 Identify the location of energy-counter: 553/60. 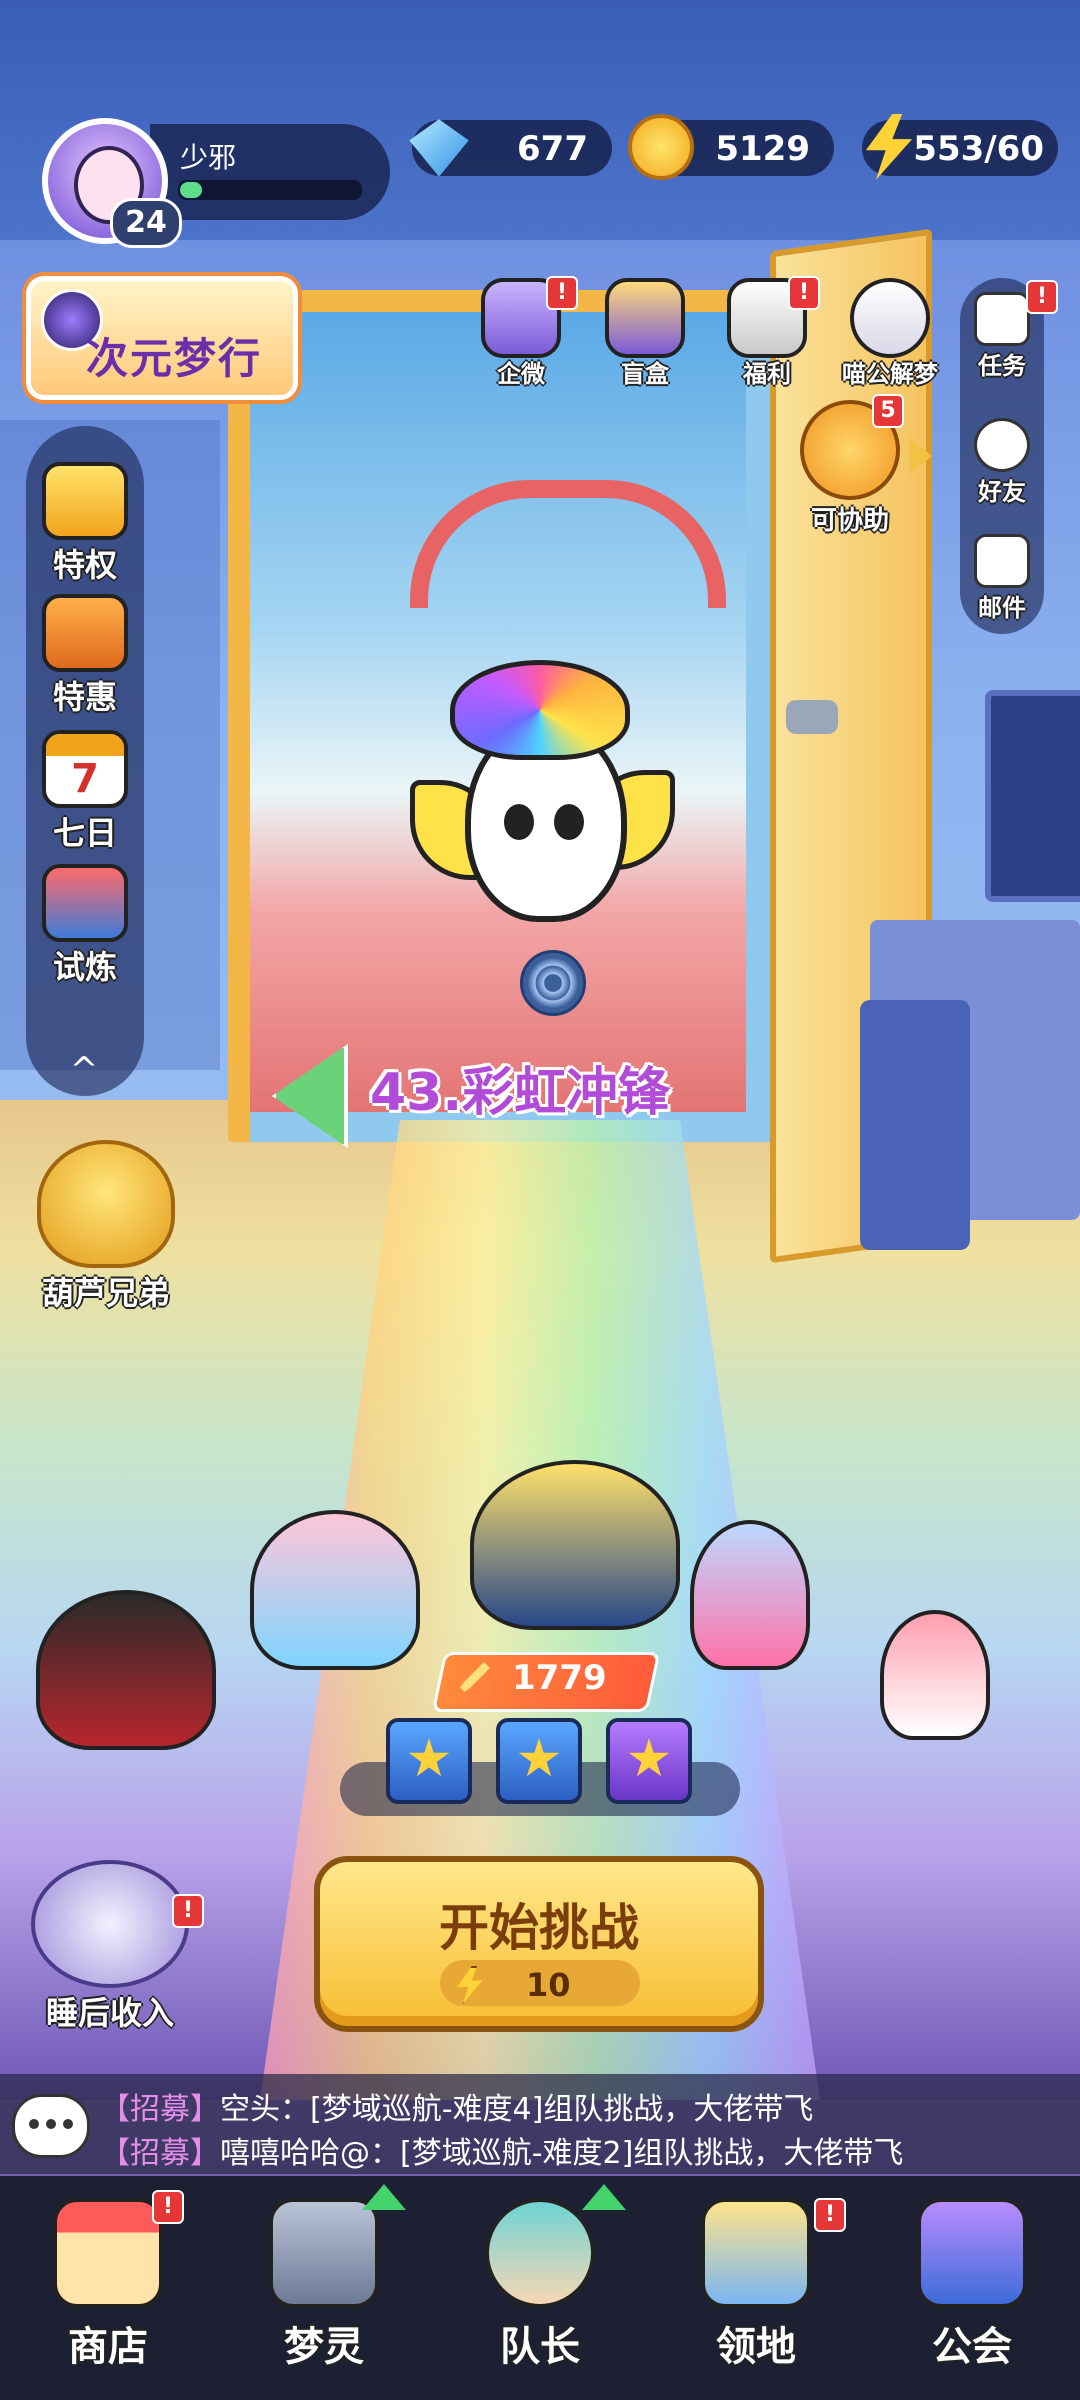
(960, 147).